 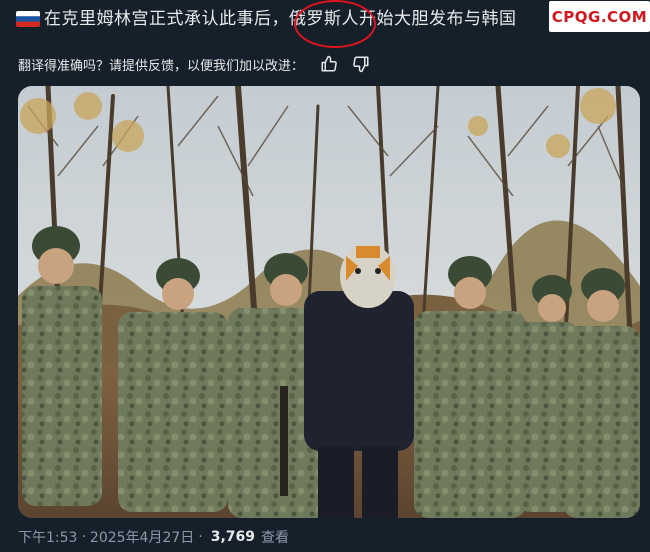 I want to click on thumbs-up-icon, so click(x=329, y=64).